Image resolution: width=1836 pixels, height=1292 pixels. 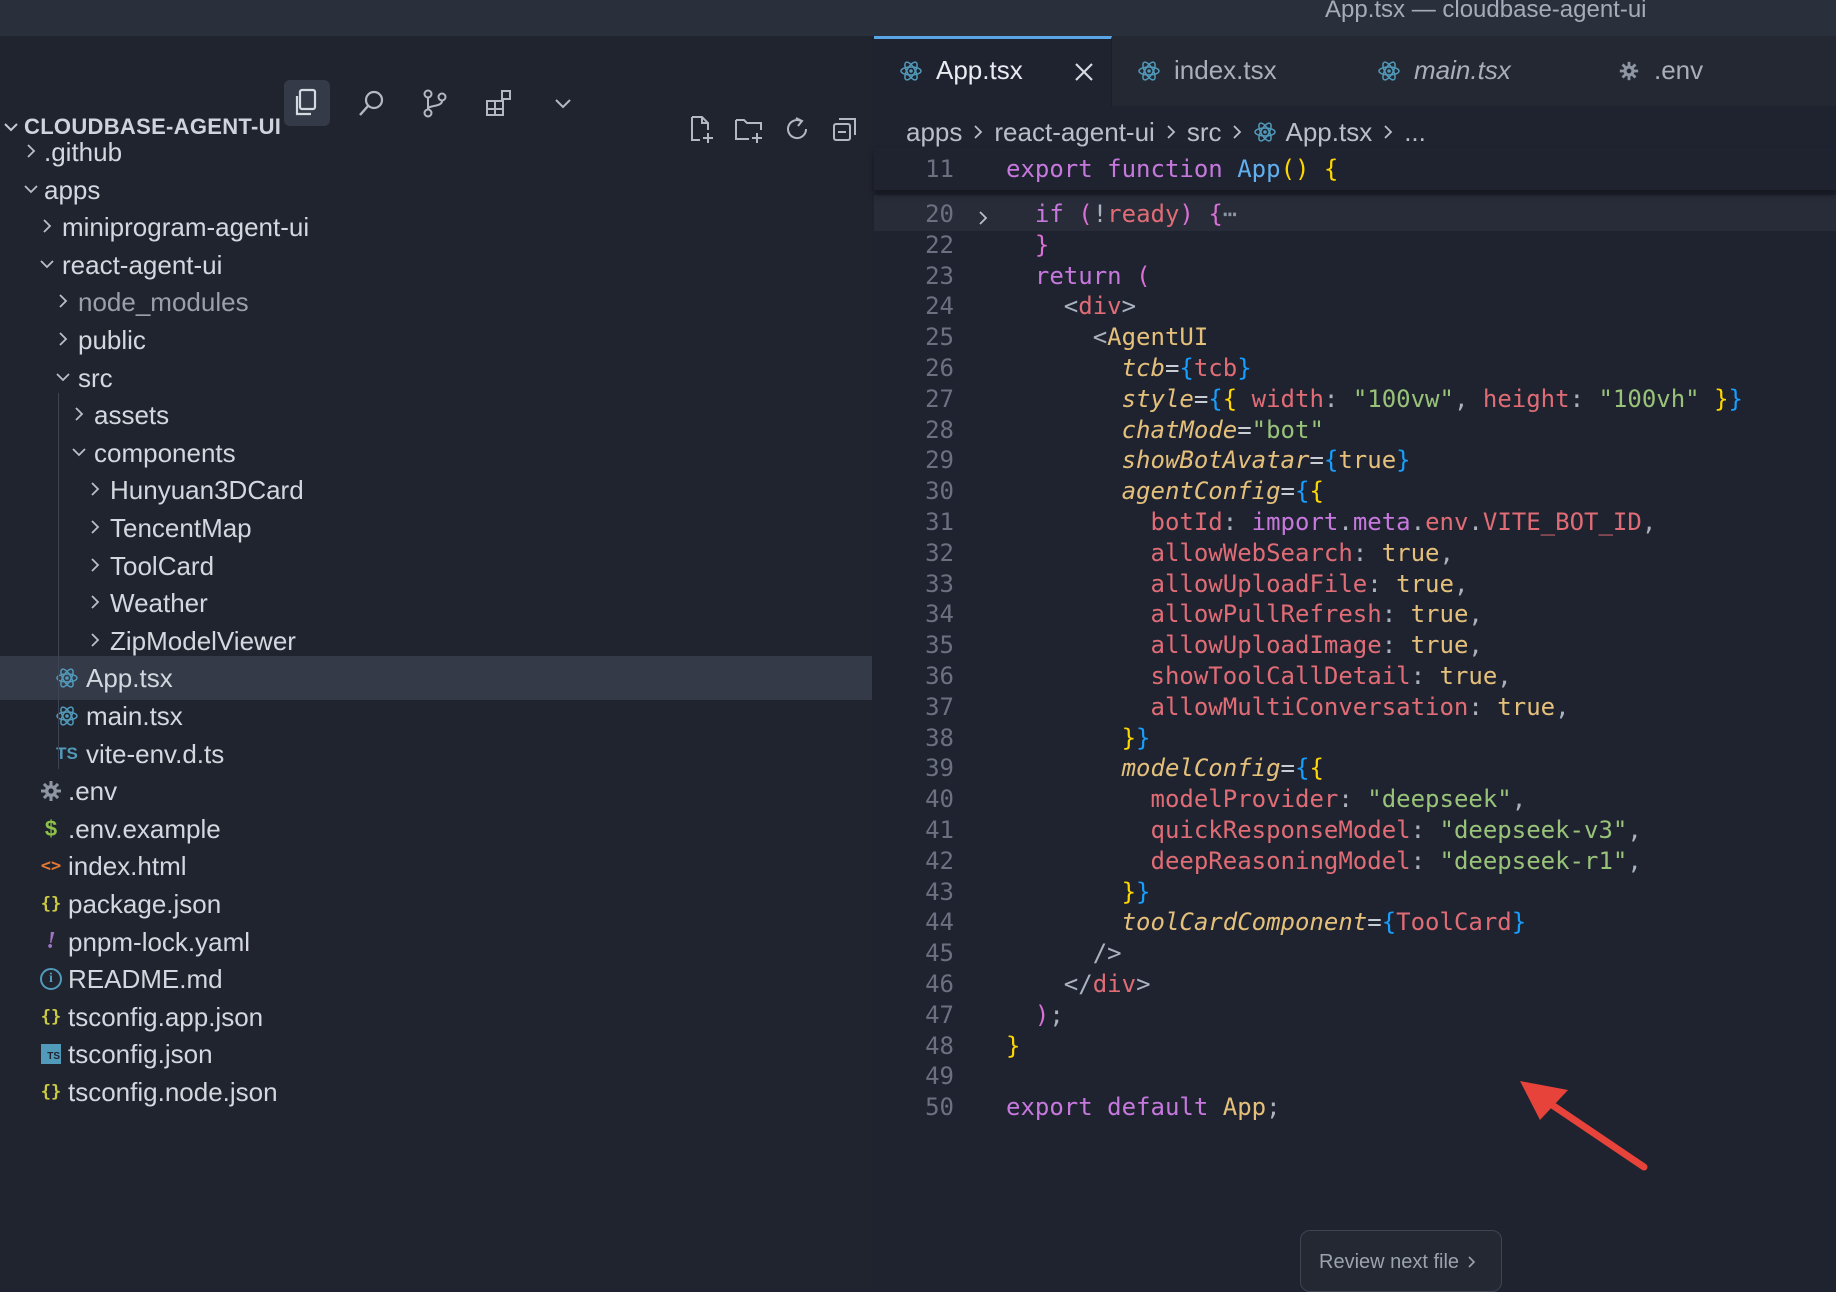 What do you see at coordinates (939, 583) in the screenshot?
I see `line-number: 33` at bounding box center [939, 583].